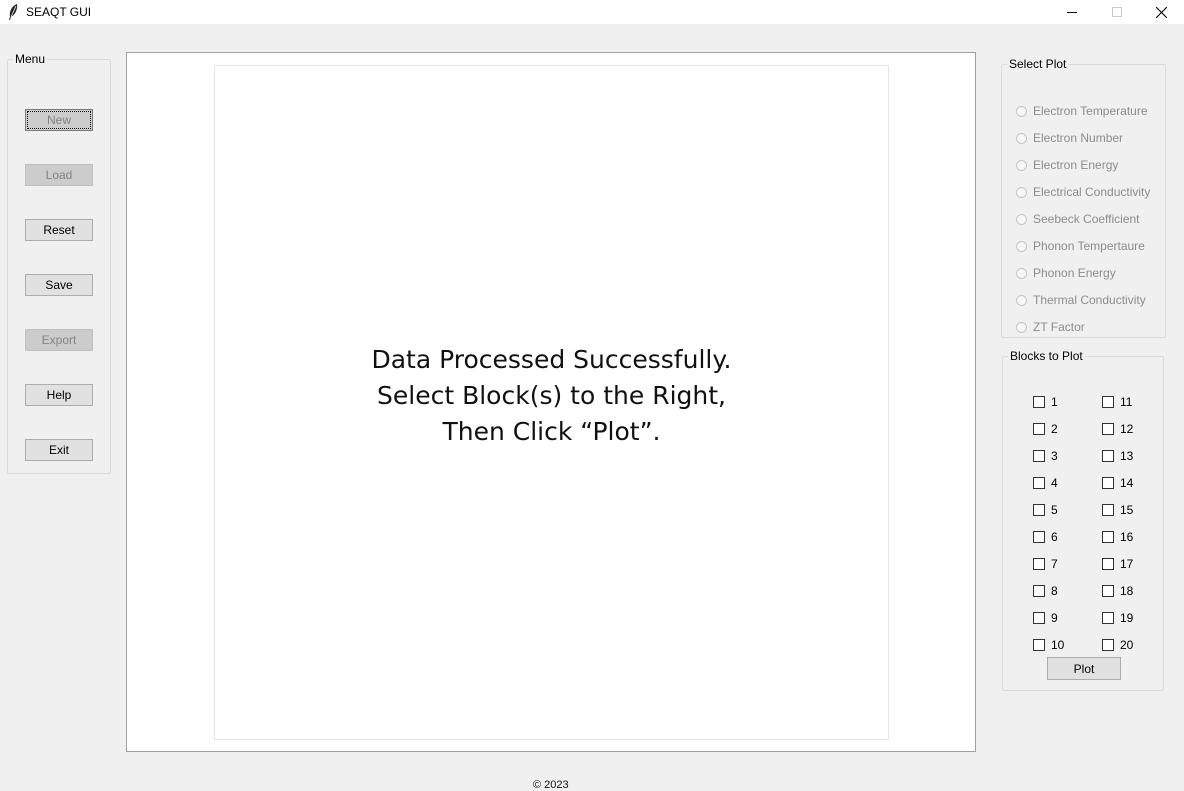  What do you see at coordinates (1076, 165) in the screenshot?
I see `radio-label: Electron Energy` at bounding box center [1076, 165].